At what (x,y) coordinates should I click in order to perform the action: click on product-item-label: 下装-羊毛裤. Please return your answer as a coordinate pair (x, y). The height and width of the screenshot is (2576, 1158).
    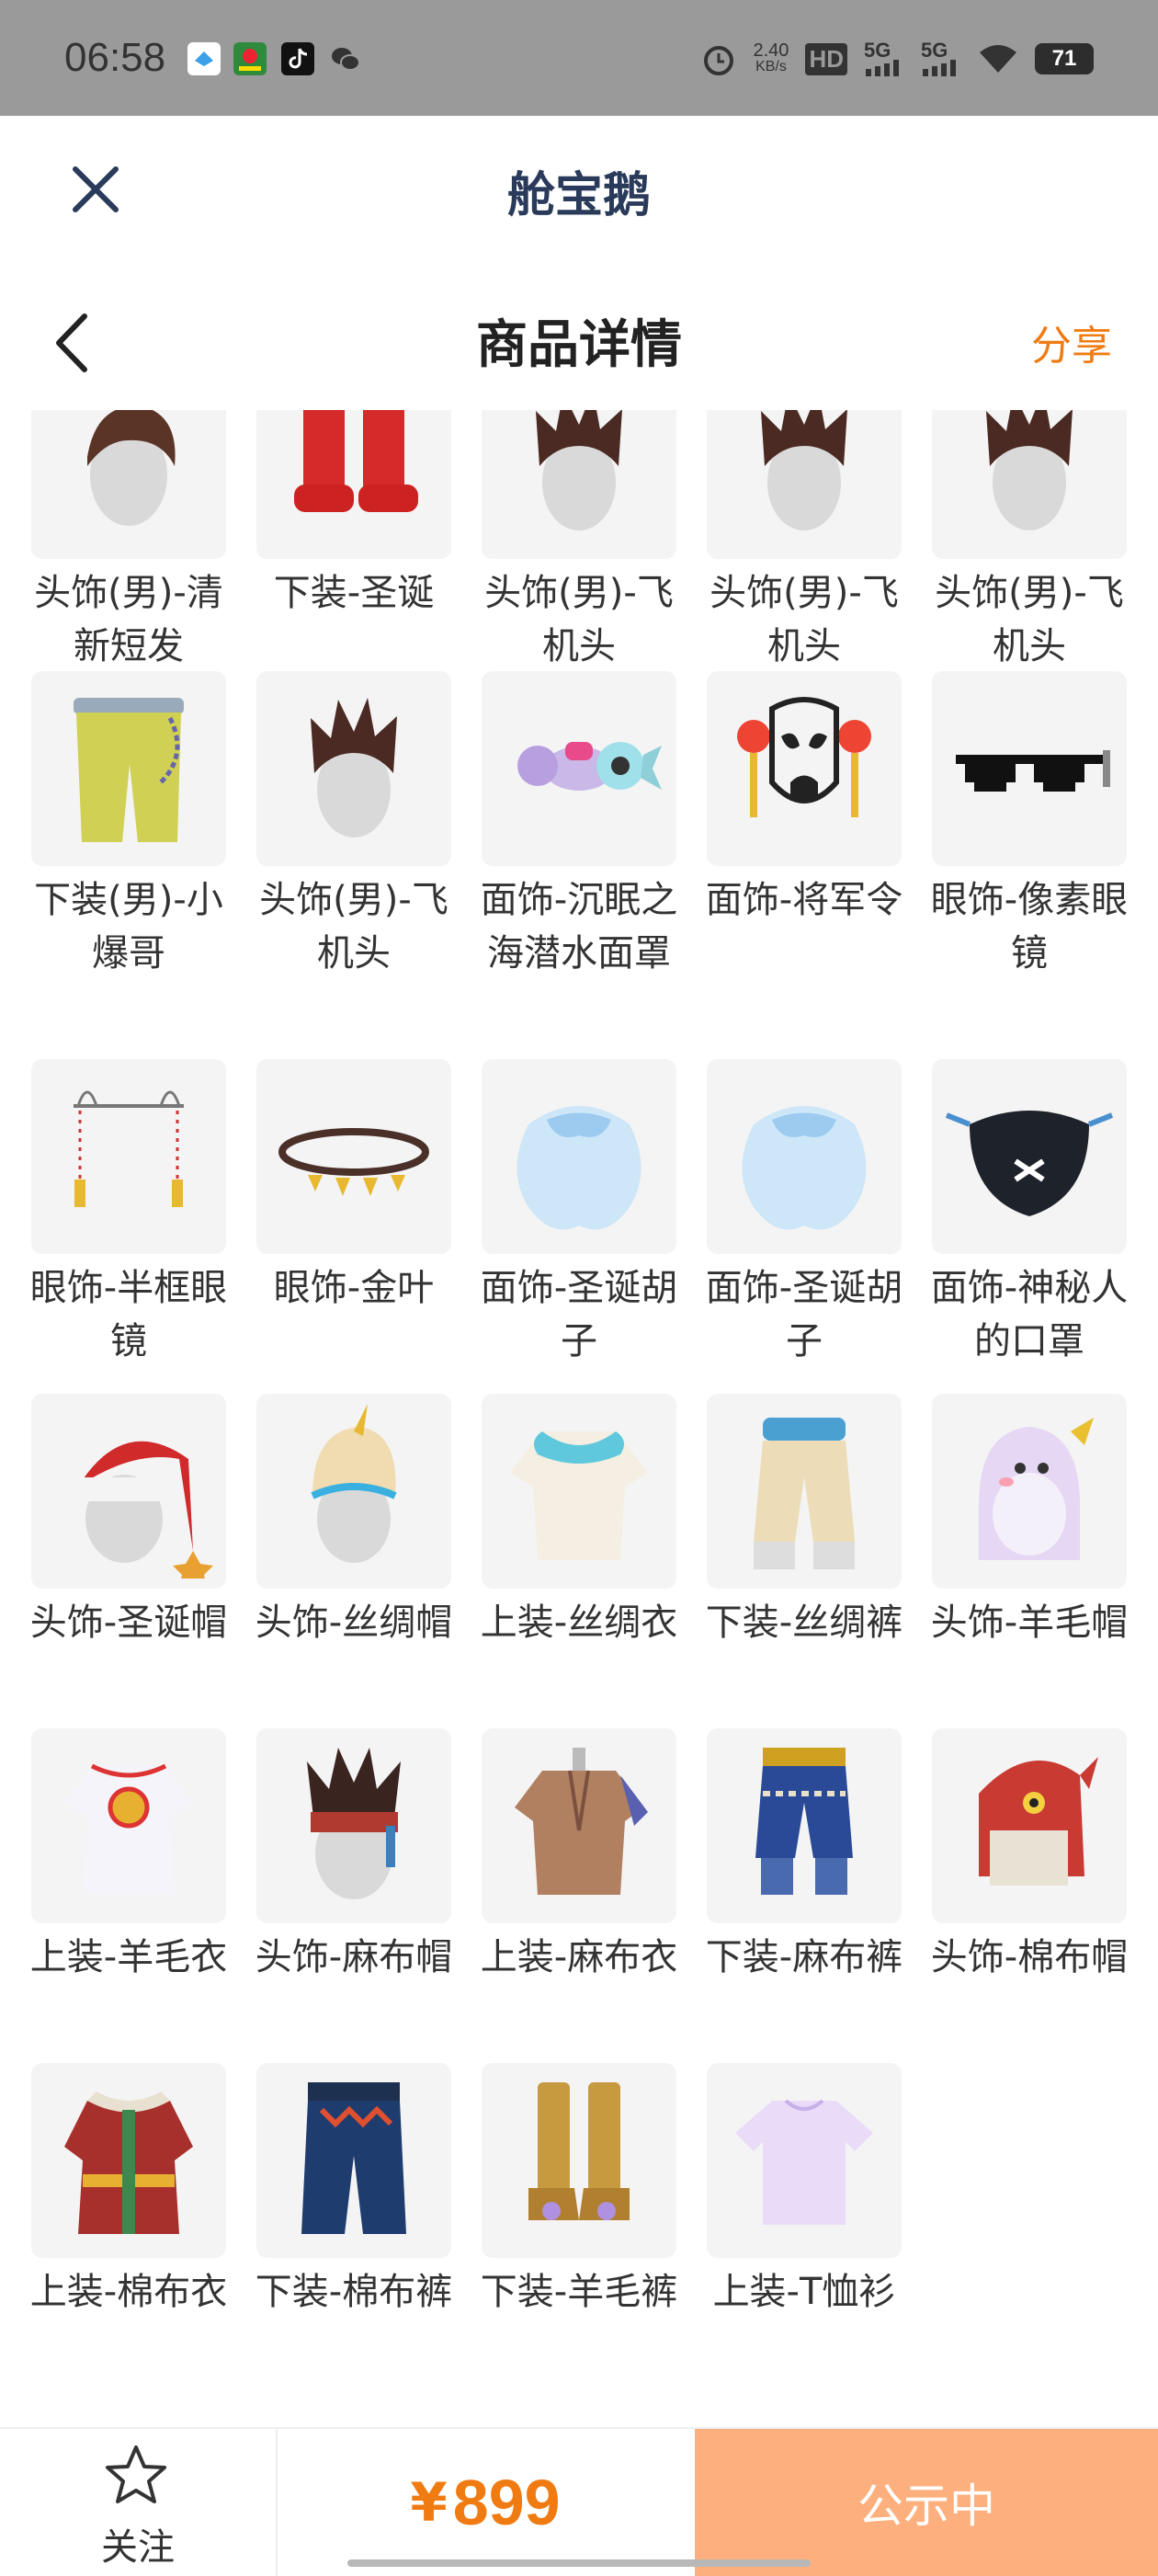
    Looking at the image, I should click on (579, 2292).